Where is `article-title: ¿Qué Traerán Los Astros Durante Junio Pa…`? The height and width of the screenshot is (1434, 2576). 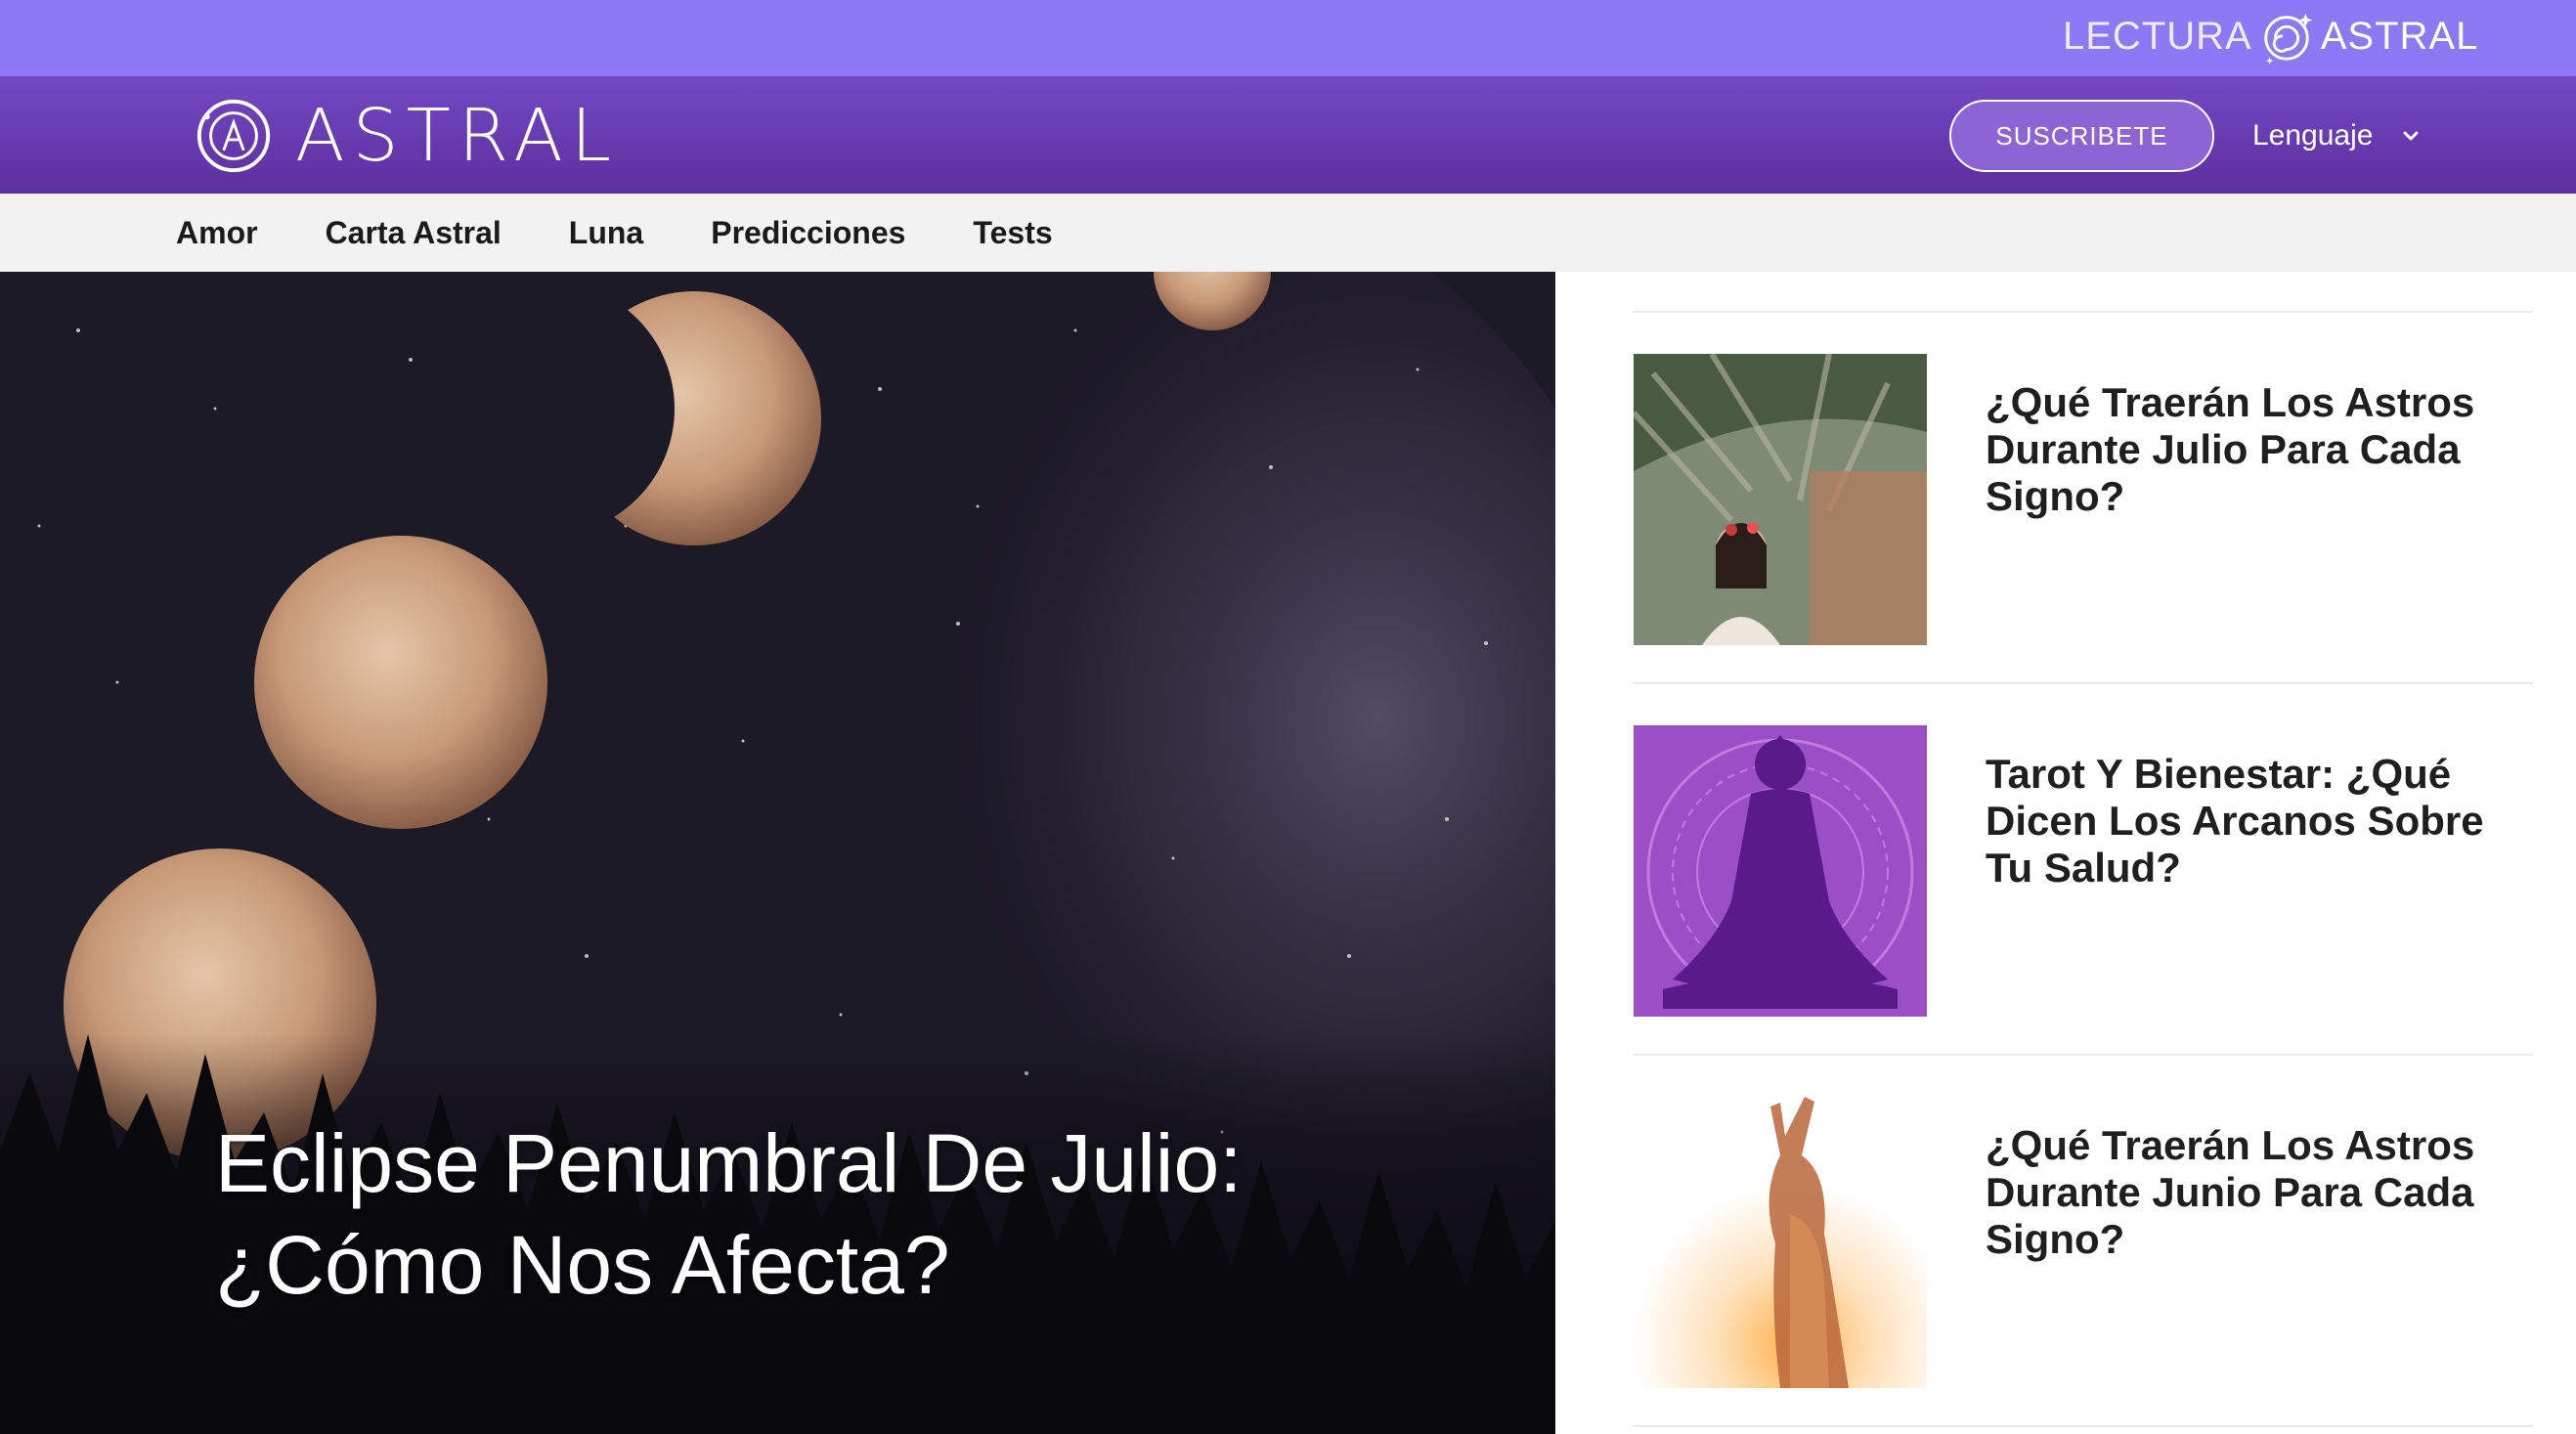
article-title: ¿Qué Traerán Los Astros Durante Junio Pa… is located at coordinates (2259, 1192).